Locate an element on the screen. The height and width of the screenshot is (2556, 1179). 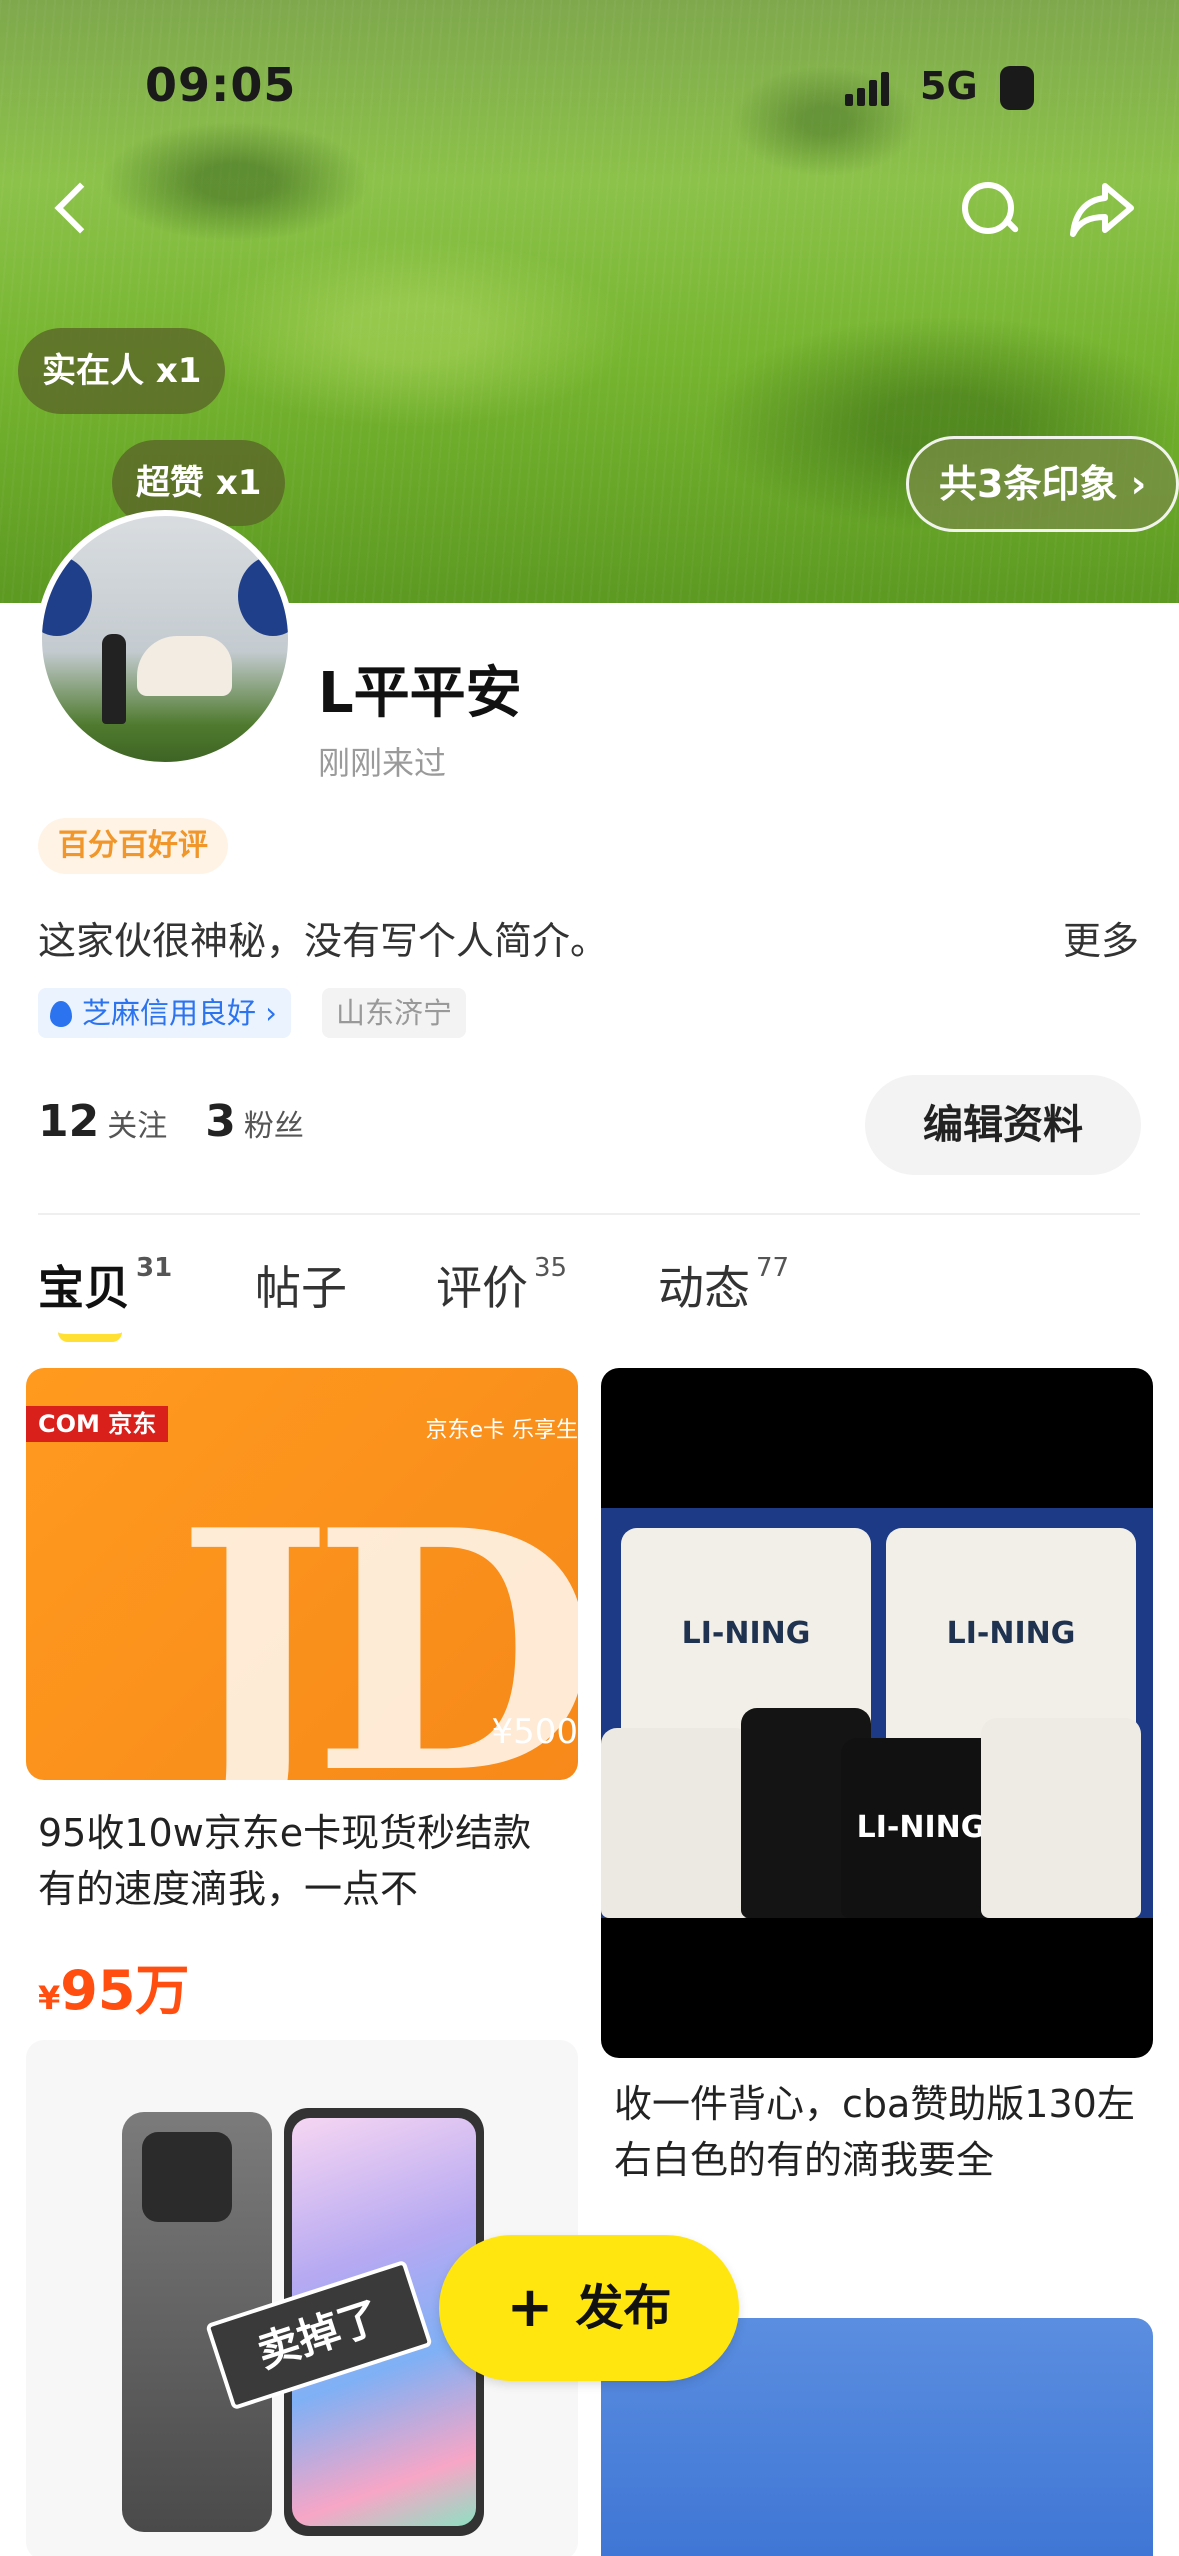
edit-profile-button: 编辑资料 is located at coordinates (1003, 1125).